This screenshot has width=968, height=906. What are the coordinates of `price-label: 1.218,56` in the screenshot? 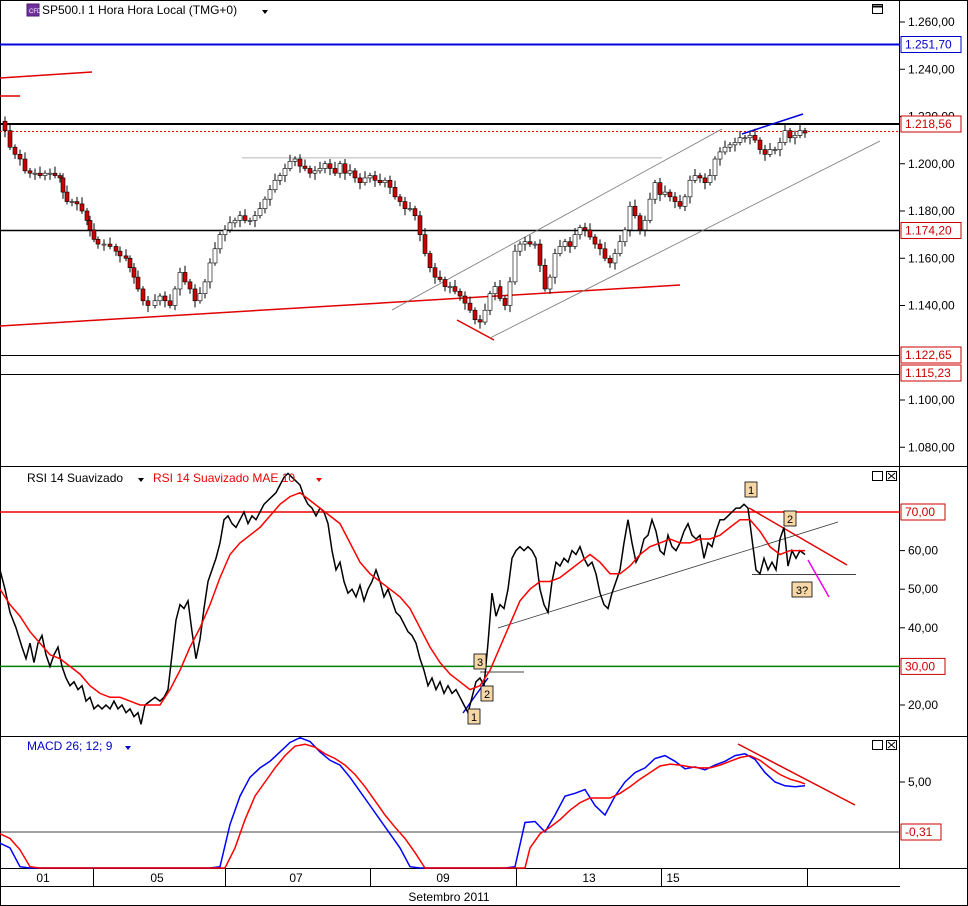 It's located at (928, 124).